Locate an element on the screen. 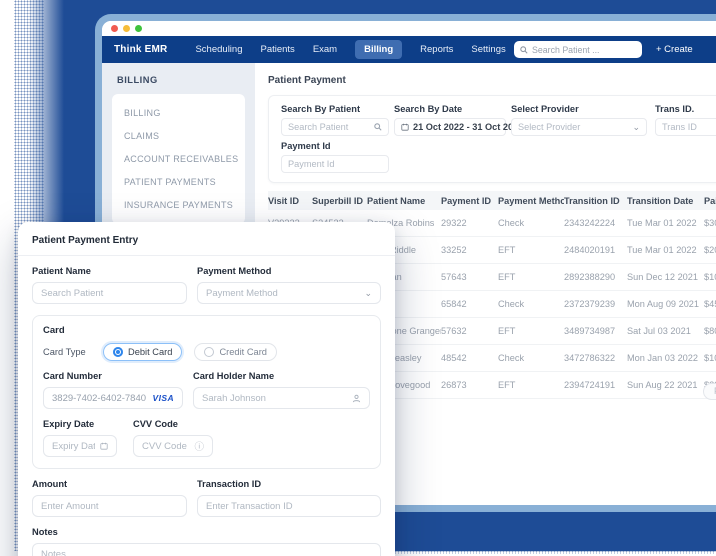 The image size is (716, 556). payment-id-input is located at coordinates (335, 164).